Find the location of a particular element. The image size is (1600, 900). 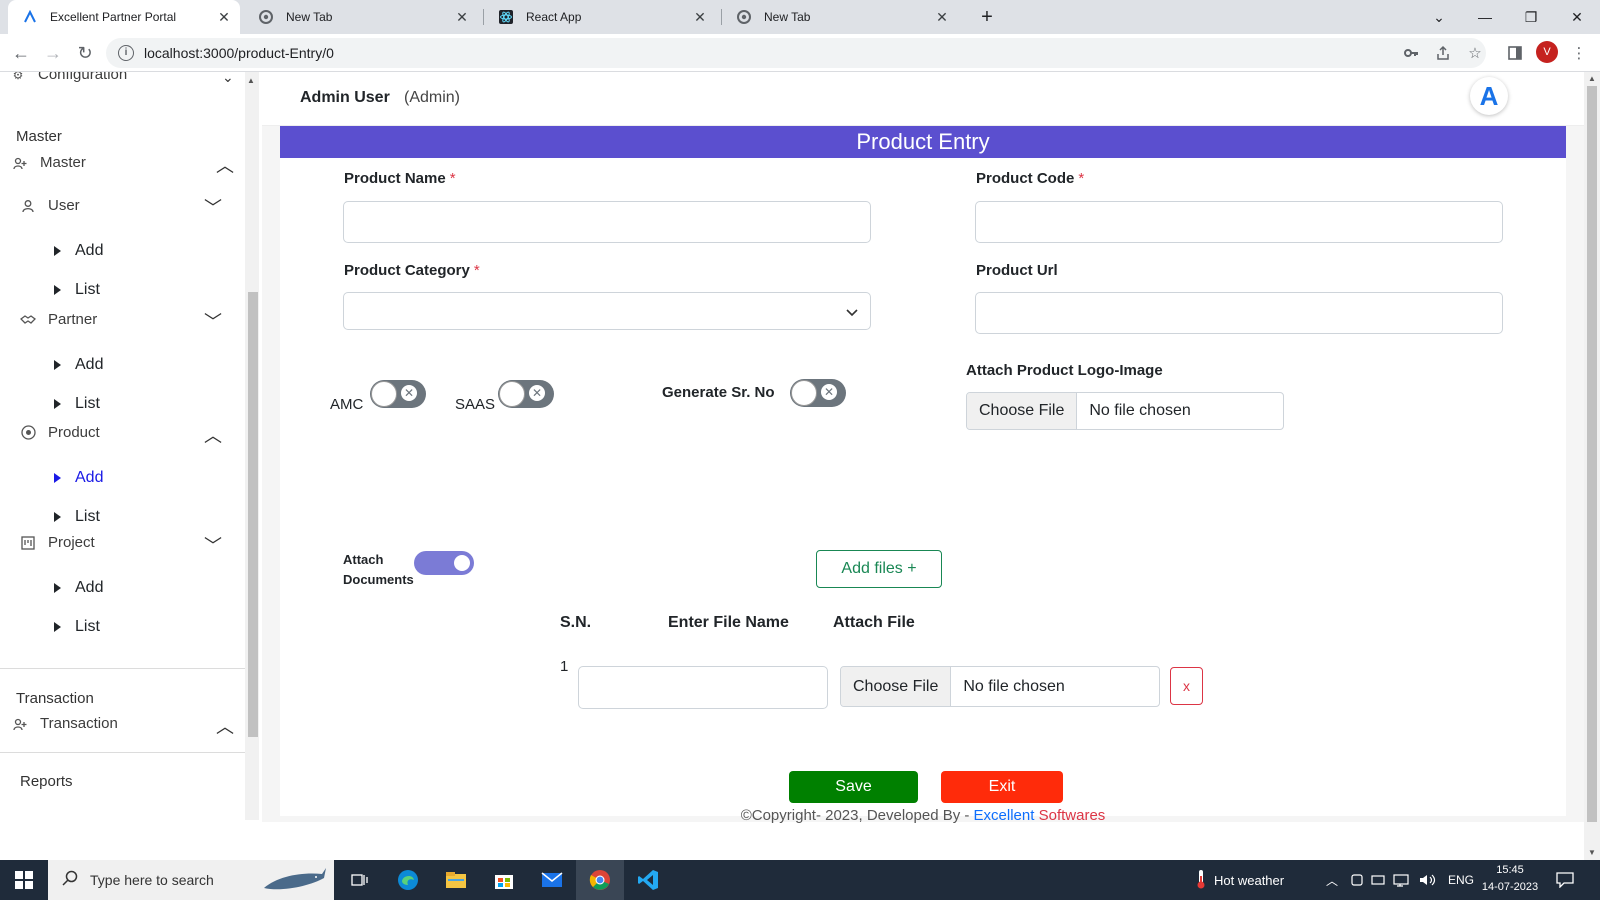

app-logo: A is located at coordinates (1489, 96).